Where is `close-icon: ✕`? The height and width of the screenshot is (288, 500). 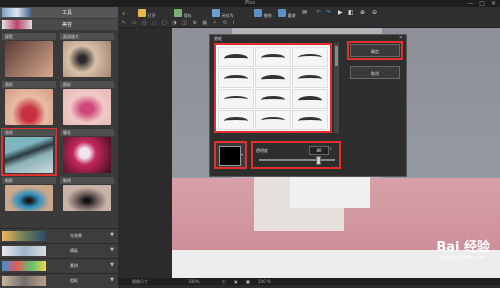 close-icon: ✕ is located at coordinates (401, 38).